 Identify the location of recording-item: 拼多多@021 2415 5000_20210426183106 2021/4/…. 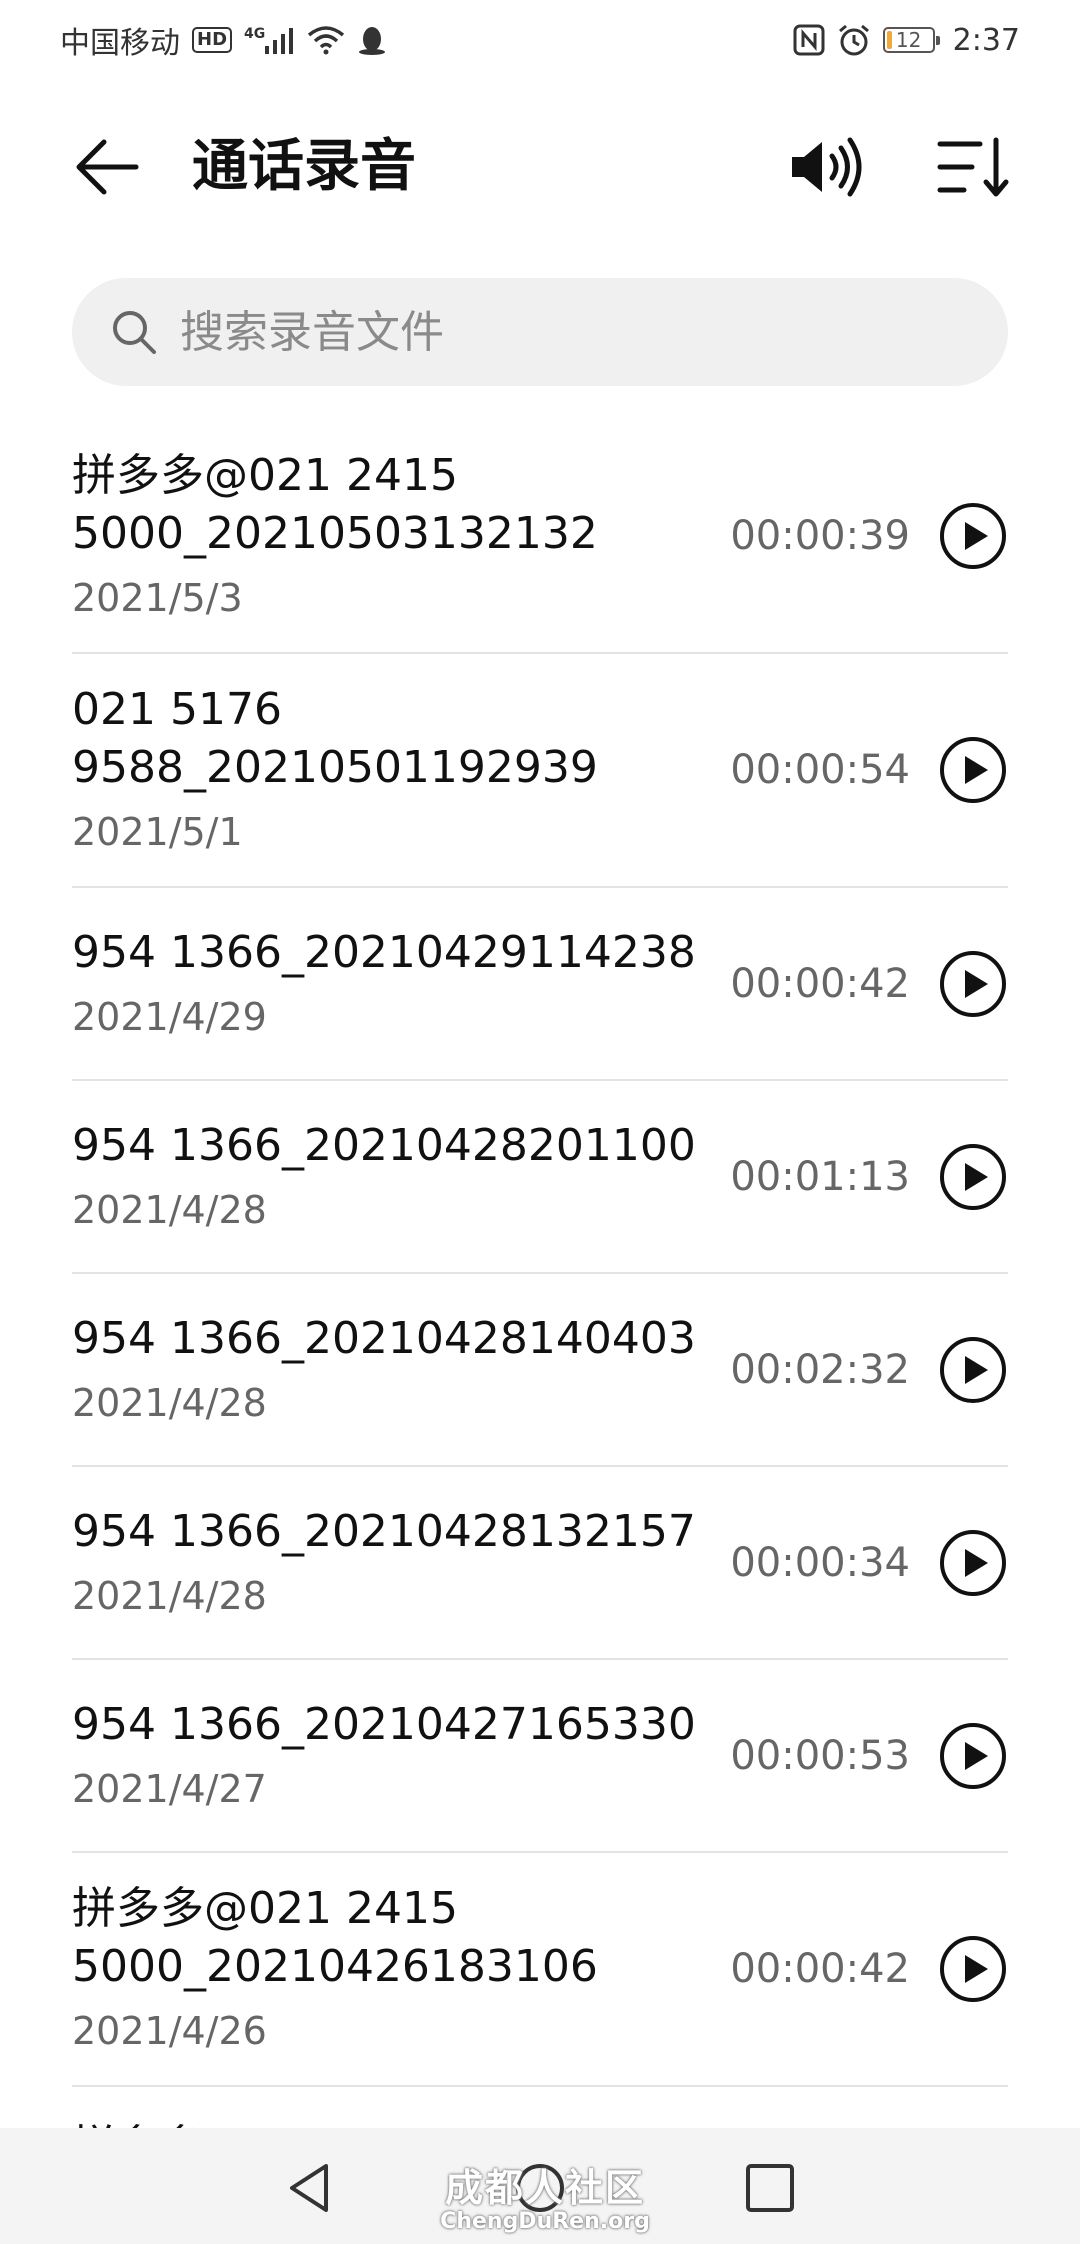
(540, 1970).